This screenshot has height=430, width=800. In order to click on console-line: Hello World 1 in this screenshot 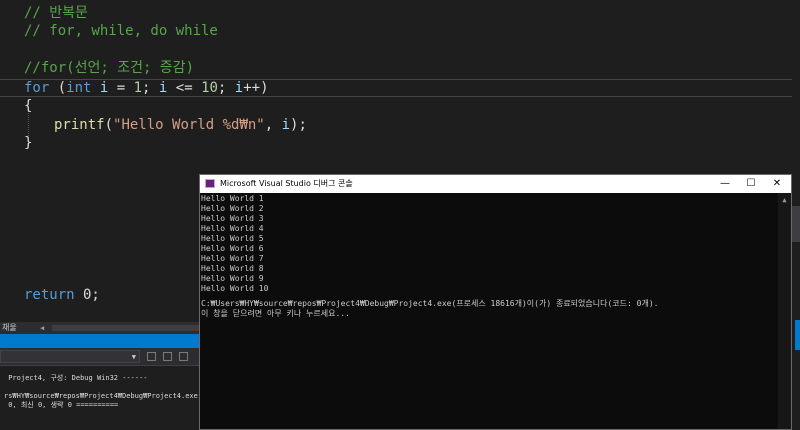, I will do `click(232, 198)`.